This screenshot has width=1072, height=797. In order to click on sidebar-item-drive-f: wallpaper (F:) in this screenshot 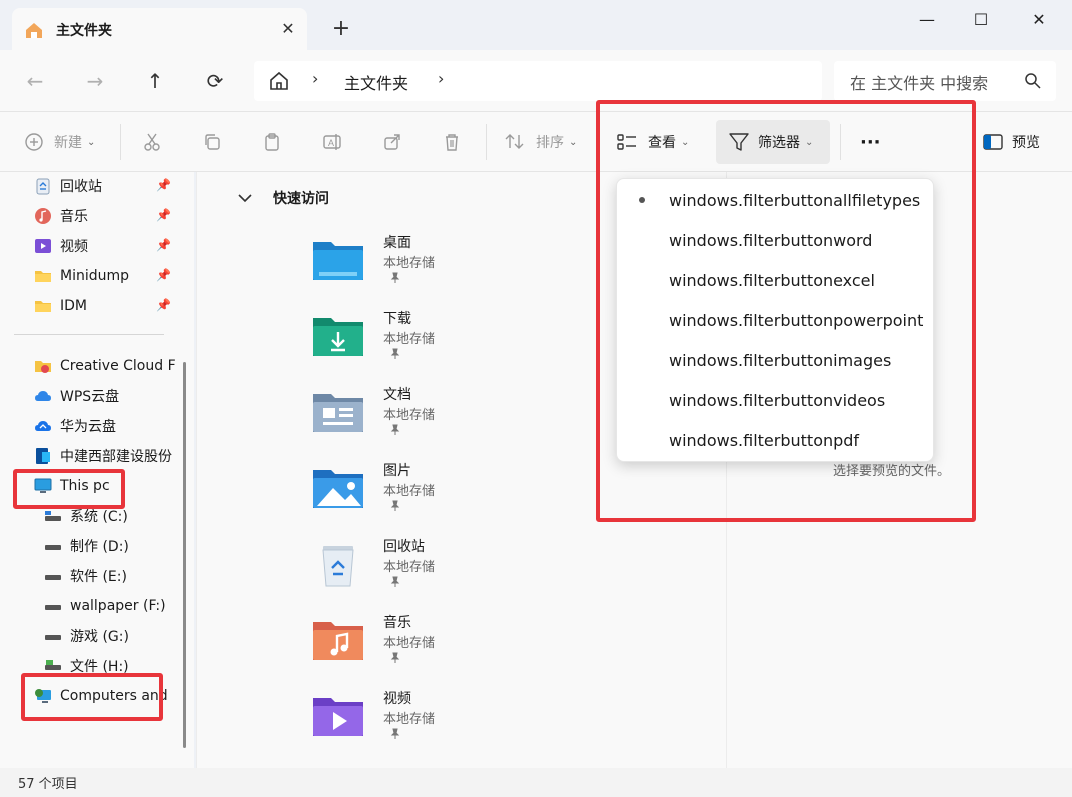, I will do `click(105, 606)`.